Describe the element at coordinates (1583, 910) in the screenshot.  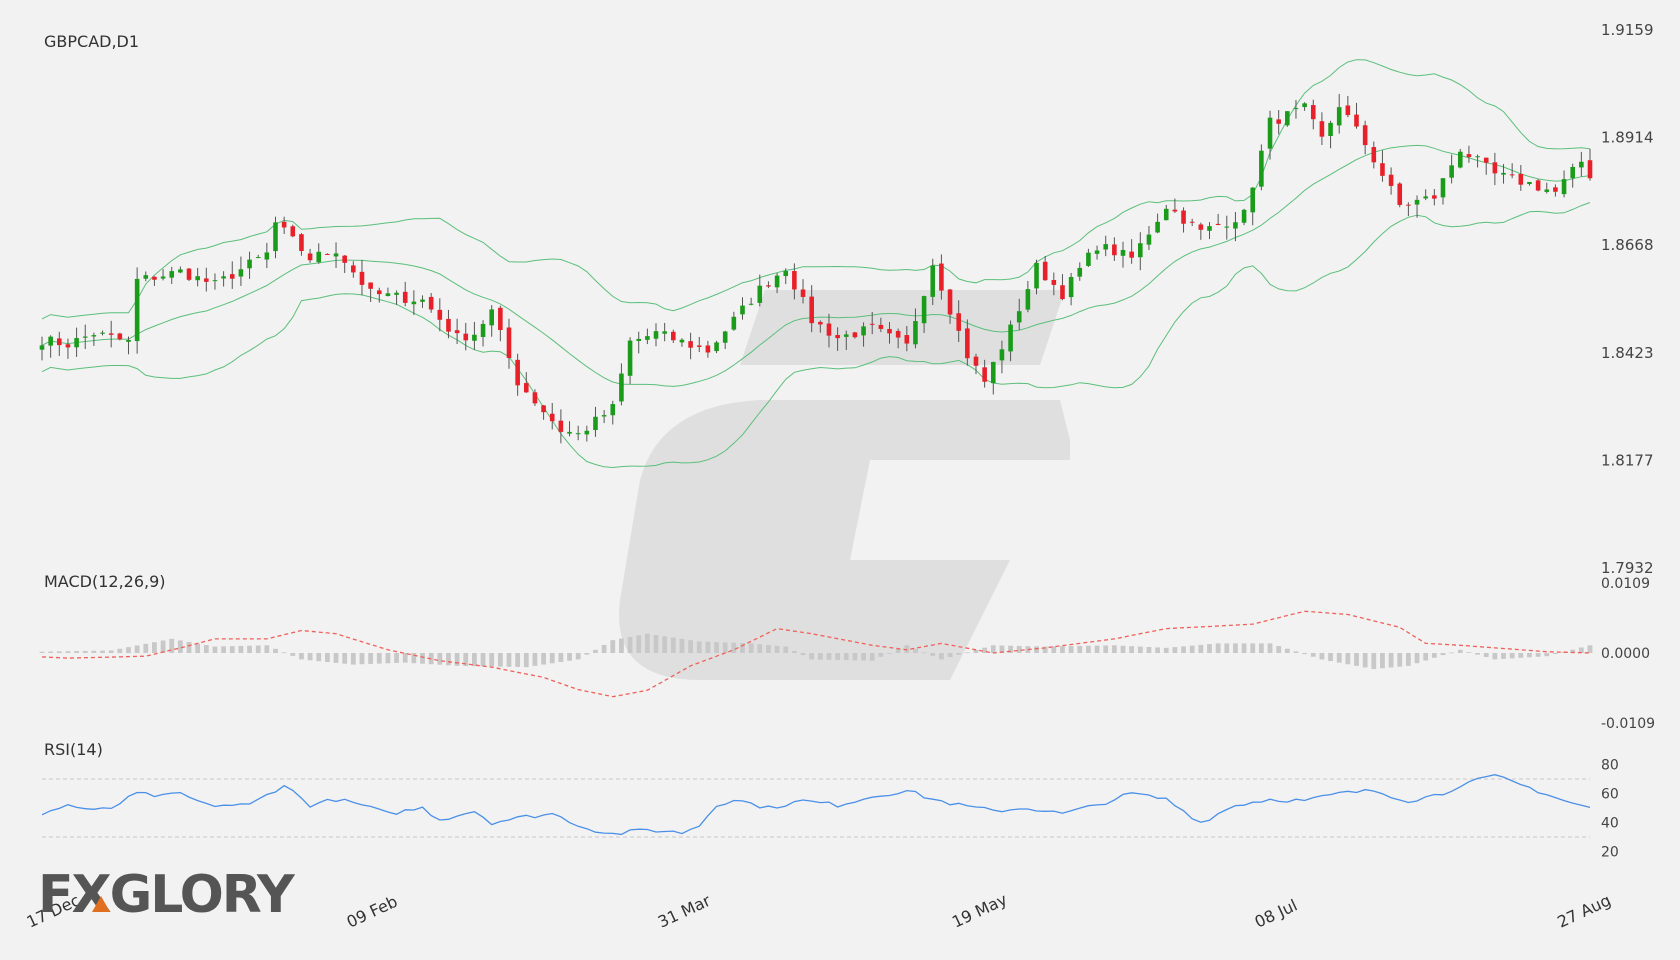
I see `x-tick-label: 27 Aug` at that location.